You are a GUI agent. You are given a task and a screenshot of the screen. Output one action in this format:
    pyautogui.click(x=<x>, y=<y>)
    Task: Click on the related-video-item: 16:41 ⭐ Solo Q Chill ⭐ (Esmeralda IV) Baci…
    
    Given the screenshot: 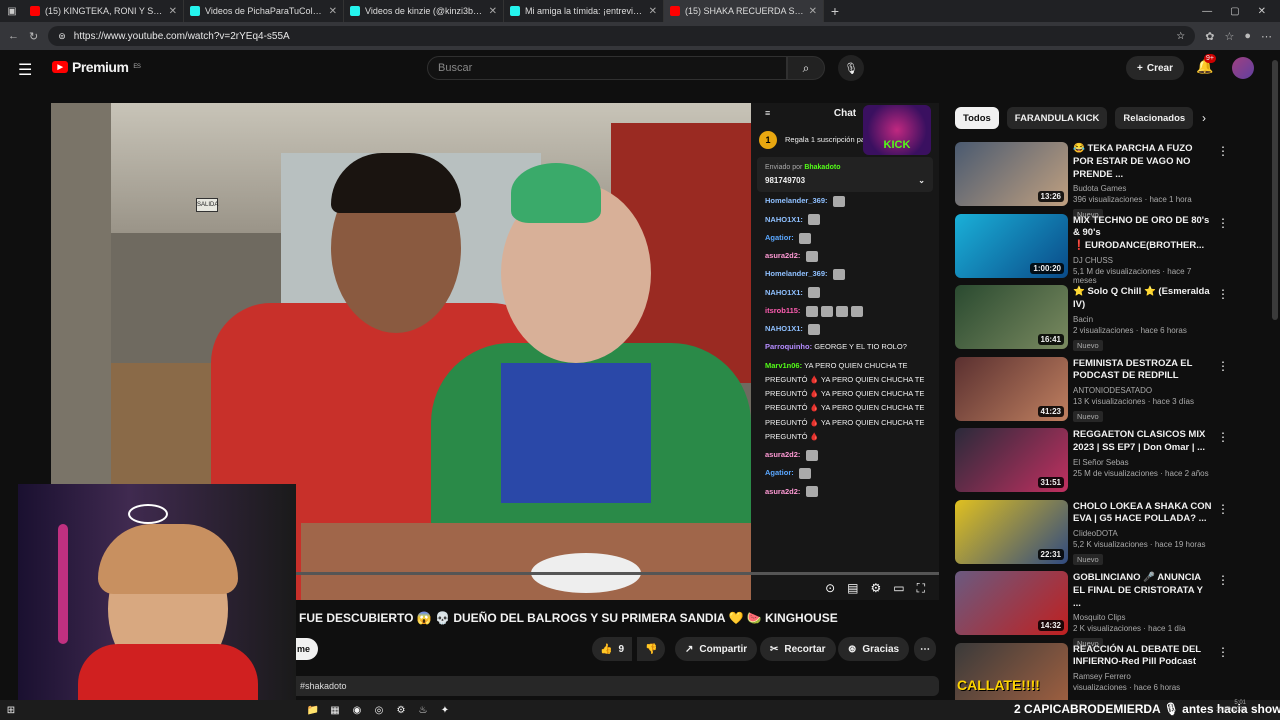 What is the action you would take?
    pyautogui.click(x=1093, y=321)
    